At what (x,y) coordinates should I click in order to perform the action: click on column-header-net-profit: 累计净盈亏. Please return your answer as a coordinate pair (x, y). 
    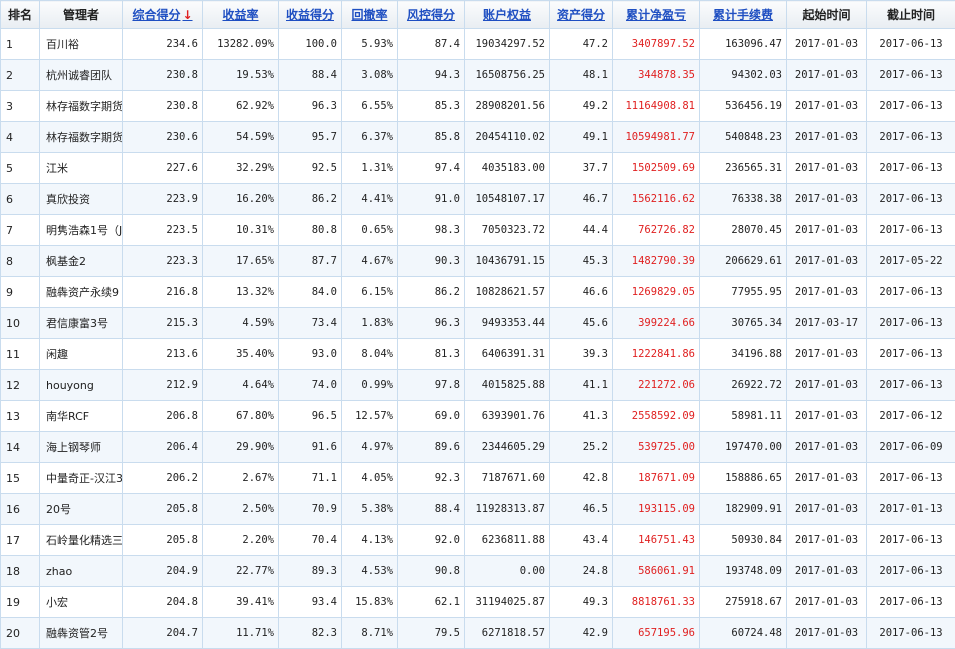
    Looking at the image, I should click on (656, 15).